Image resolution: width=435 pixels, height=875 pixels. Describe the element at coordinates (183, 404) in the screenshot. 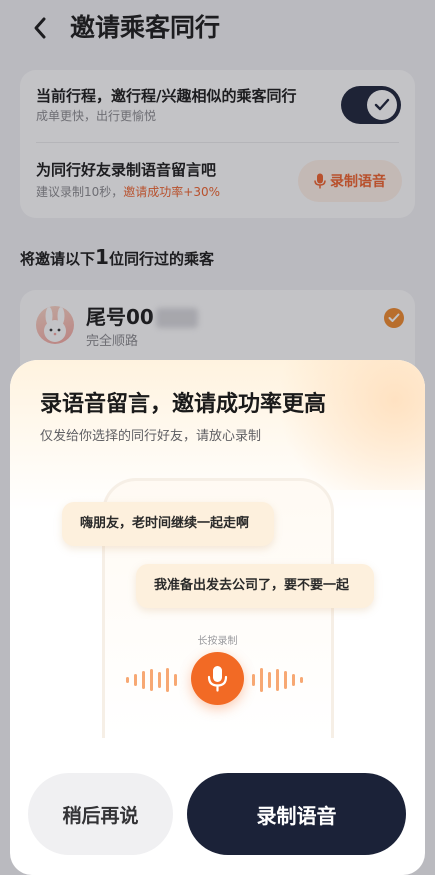

I see `sheet-title: 录语音留言，邀请成功率更高` at that location.